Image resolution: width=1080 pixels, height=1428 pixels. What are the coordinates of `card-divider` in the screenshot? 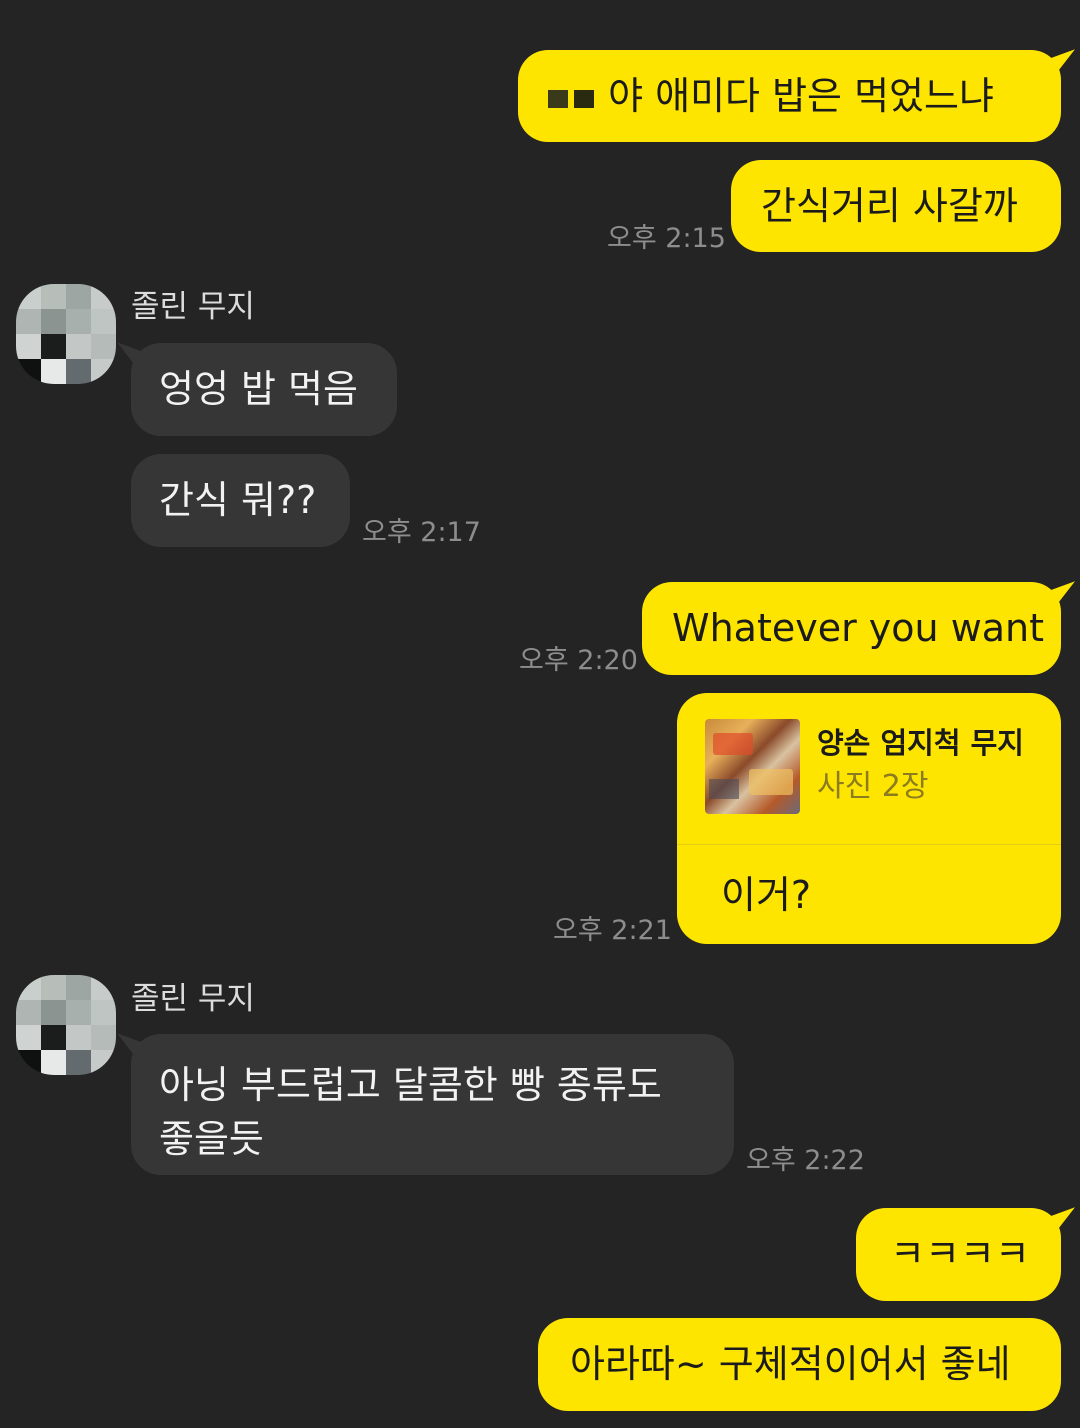 It's located at (869, 844).